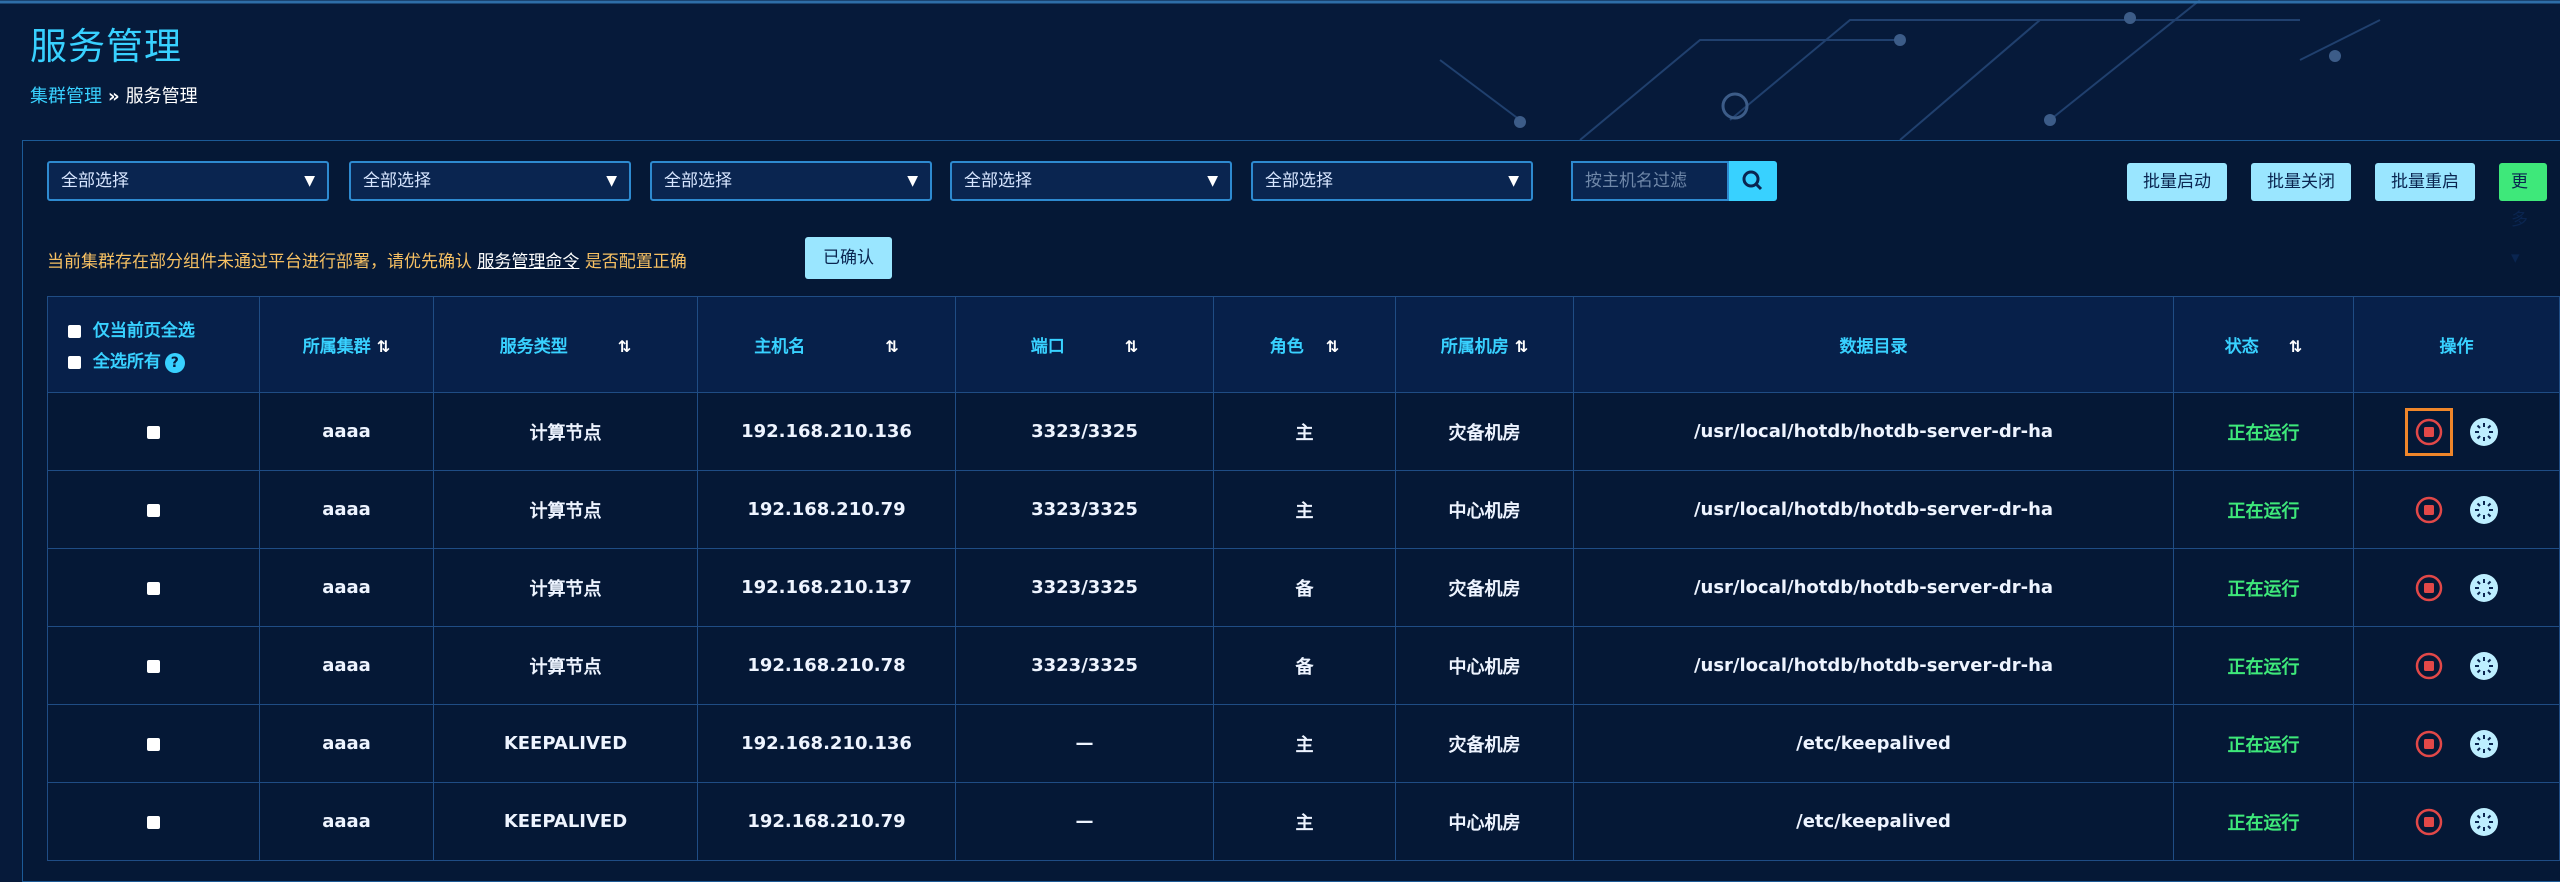  What do you see at coordinates (826, 344) in the screenshot?
I see `column-header-hostname: 主机名 ⇅` at bounding box center [826, 344].